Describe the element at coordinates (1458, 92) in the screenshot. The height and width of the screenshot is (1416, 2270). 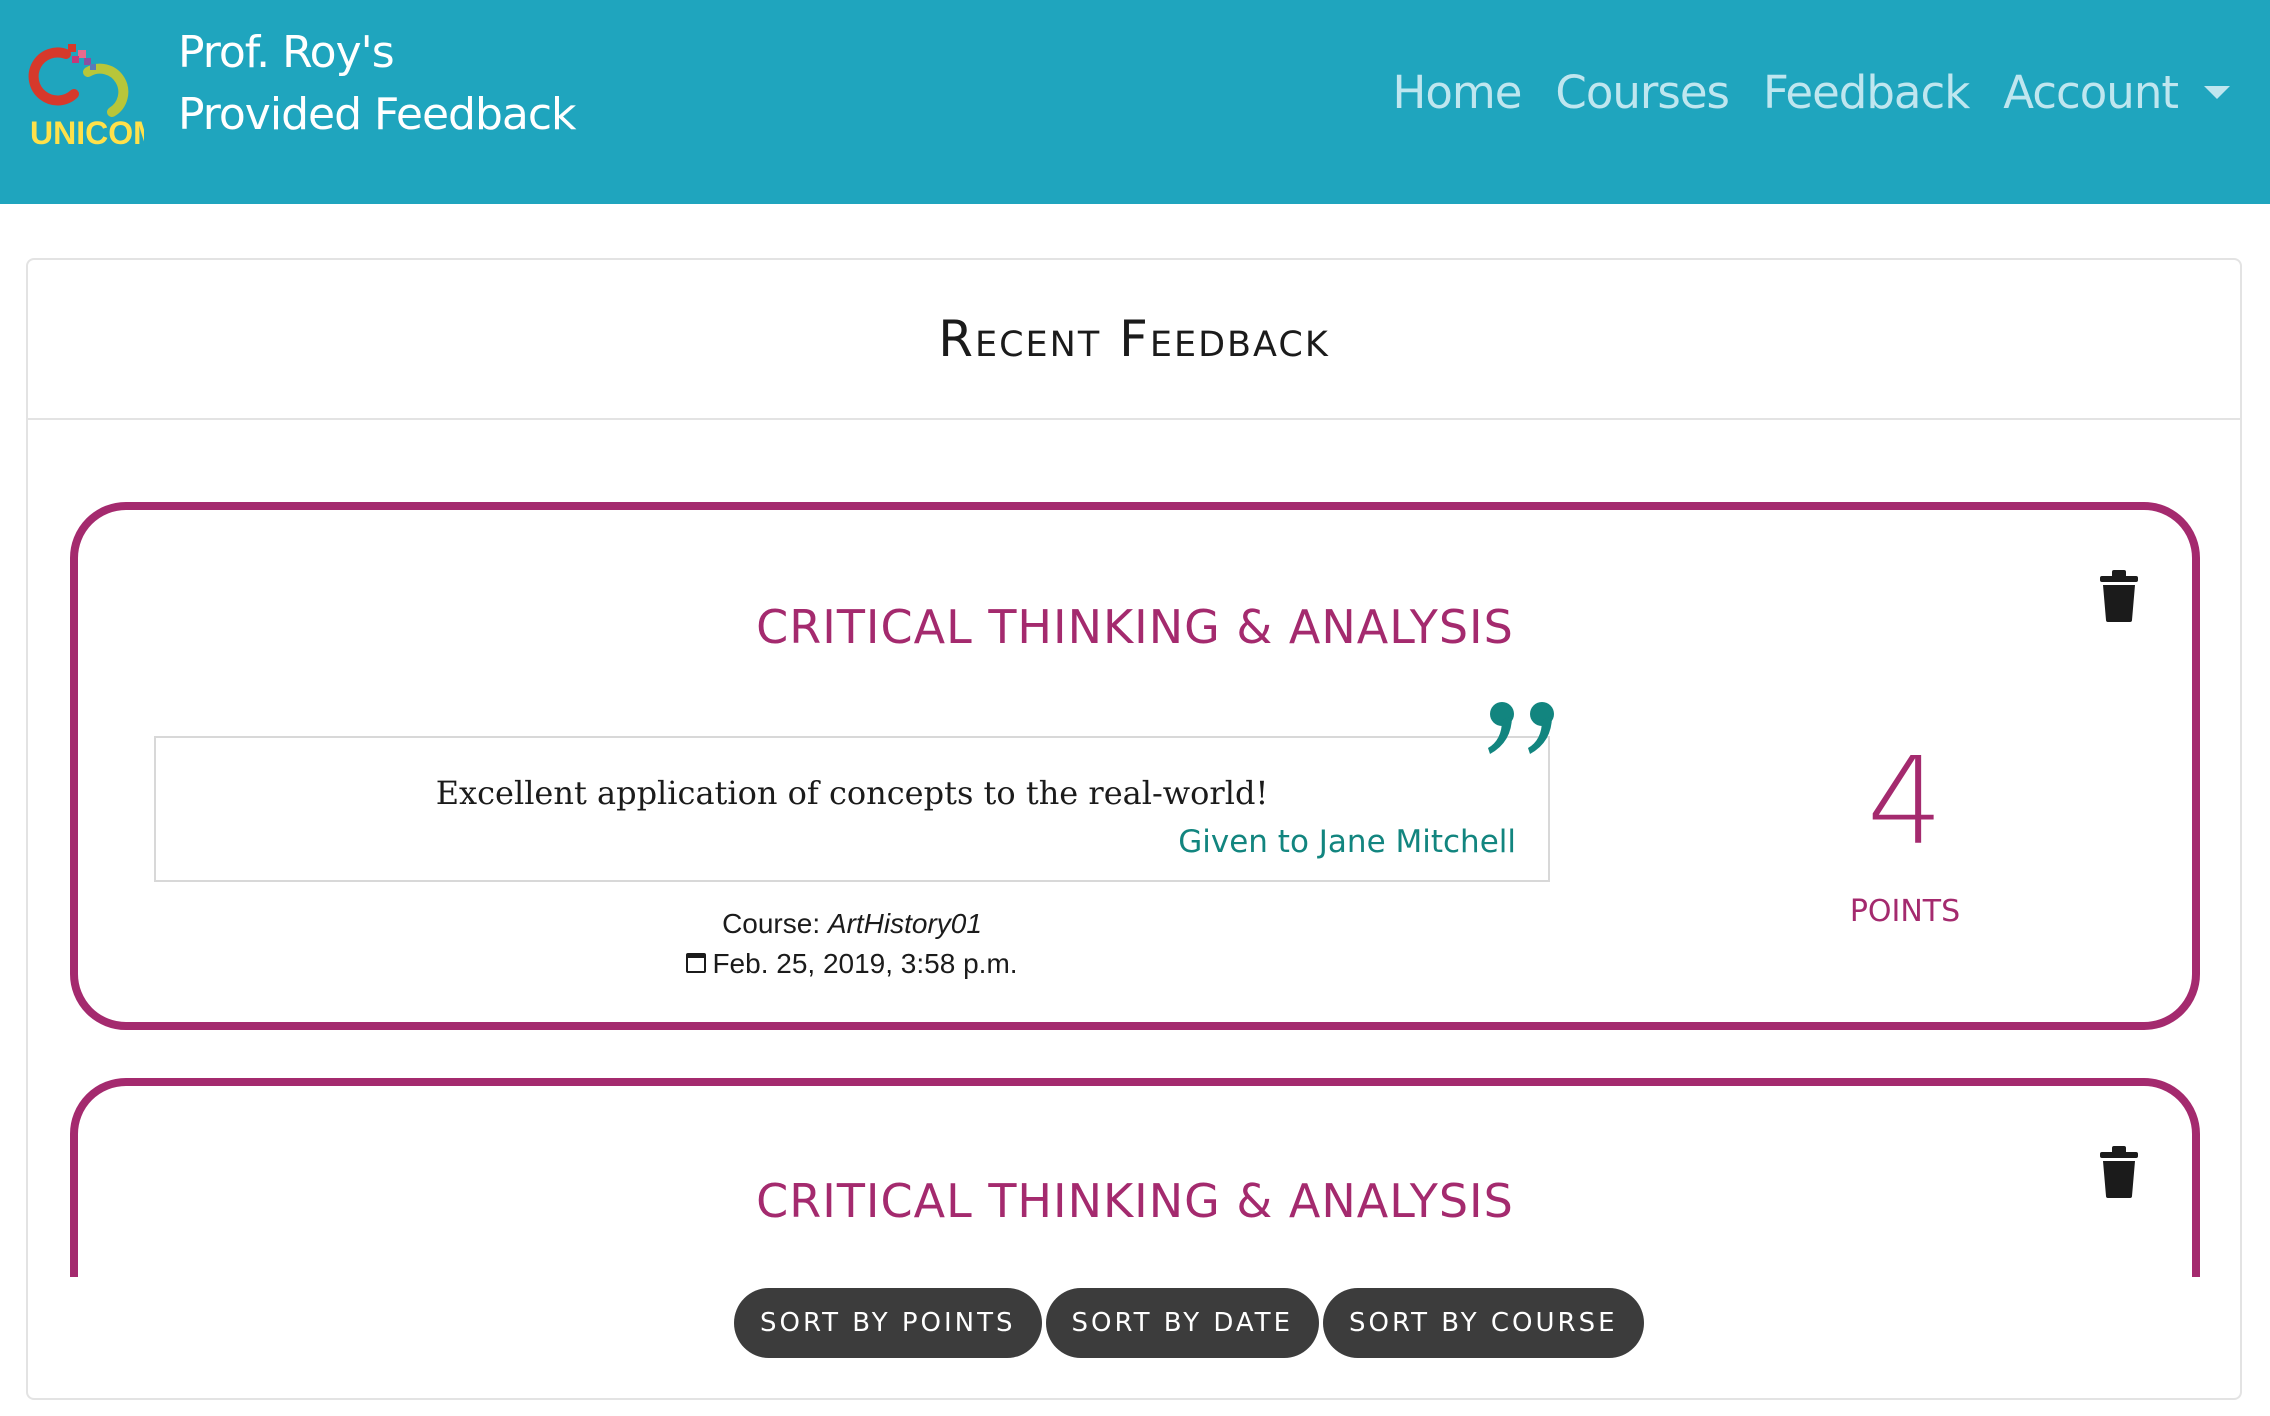
I see `nav-home: Home` at that location.